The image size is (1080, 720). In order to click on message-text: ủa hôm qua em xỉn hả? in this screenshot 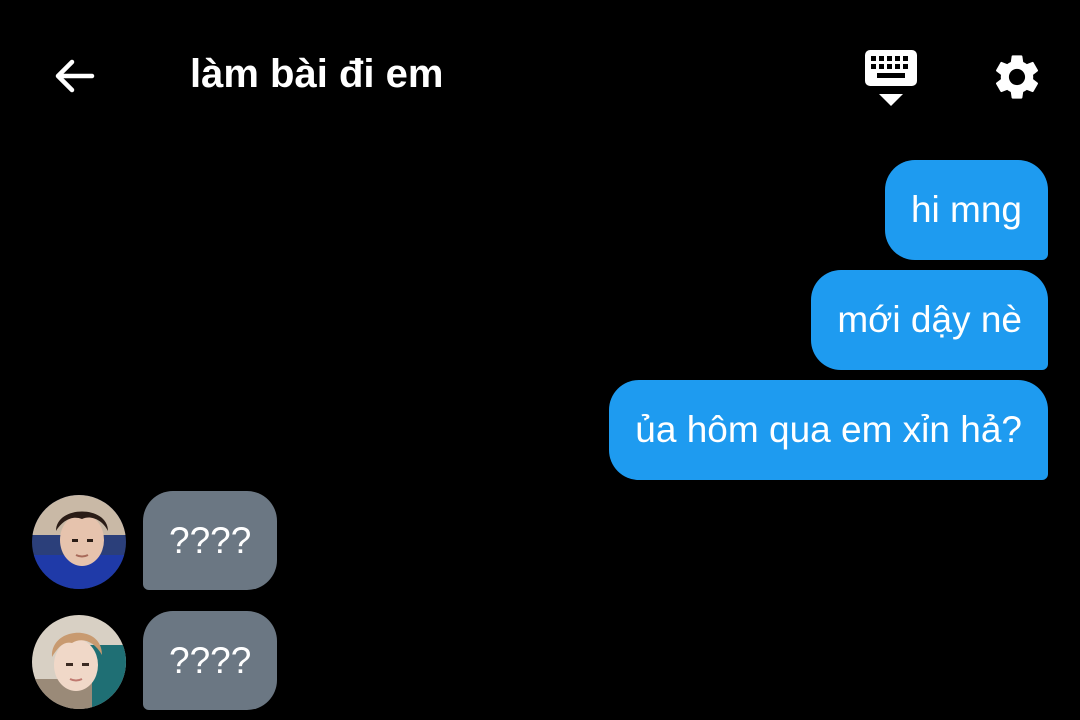, I will do `click(828, 429)`.